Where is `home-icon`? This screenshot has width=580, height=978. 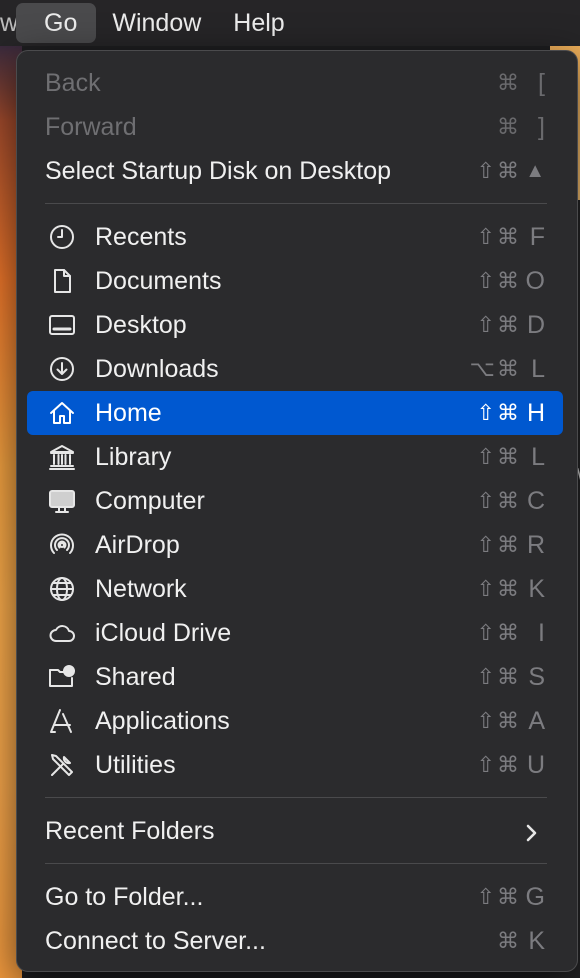 home-icon is located at coordinates (62, 413).